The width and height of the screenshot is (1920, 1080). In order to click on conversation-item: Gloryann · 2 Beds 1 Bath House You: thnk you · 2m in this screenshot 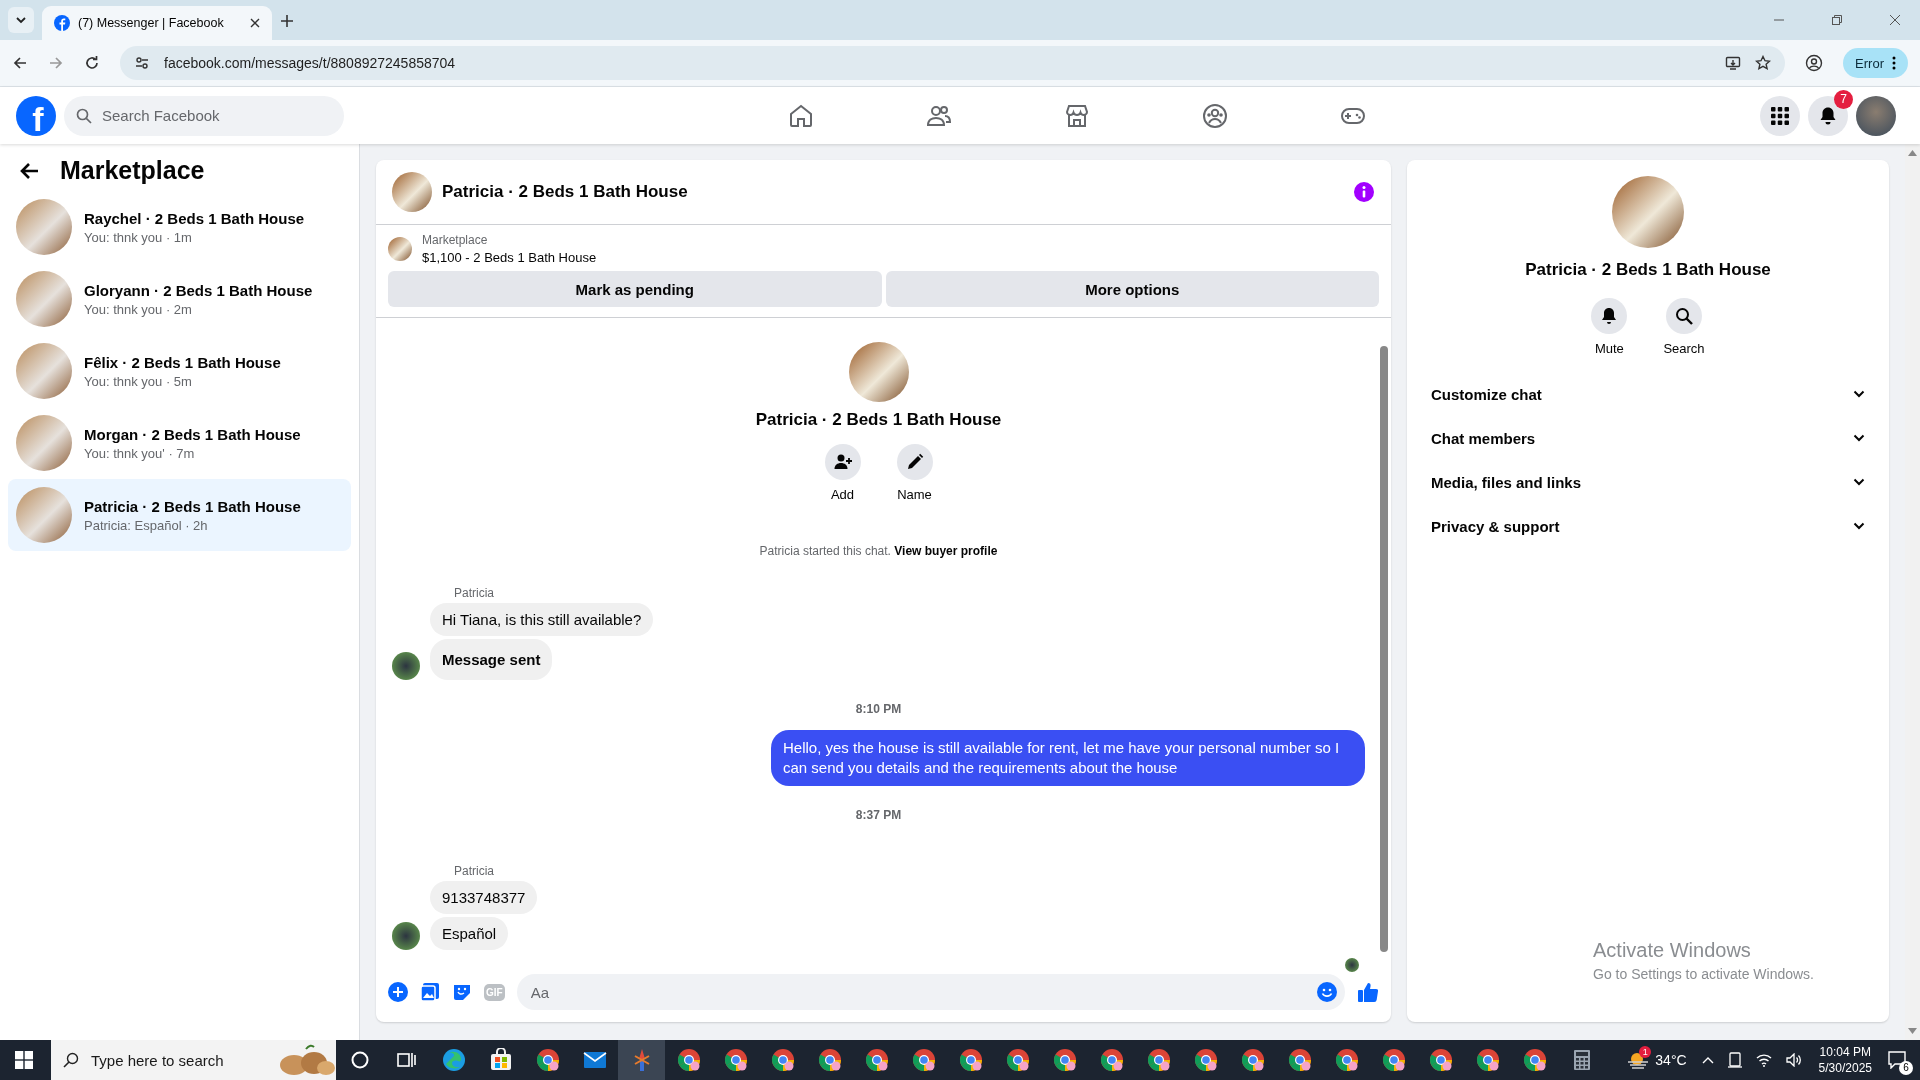, I will do `click(179, 299)`.